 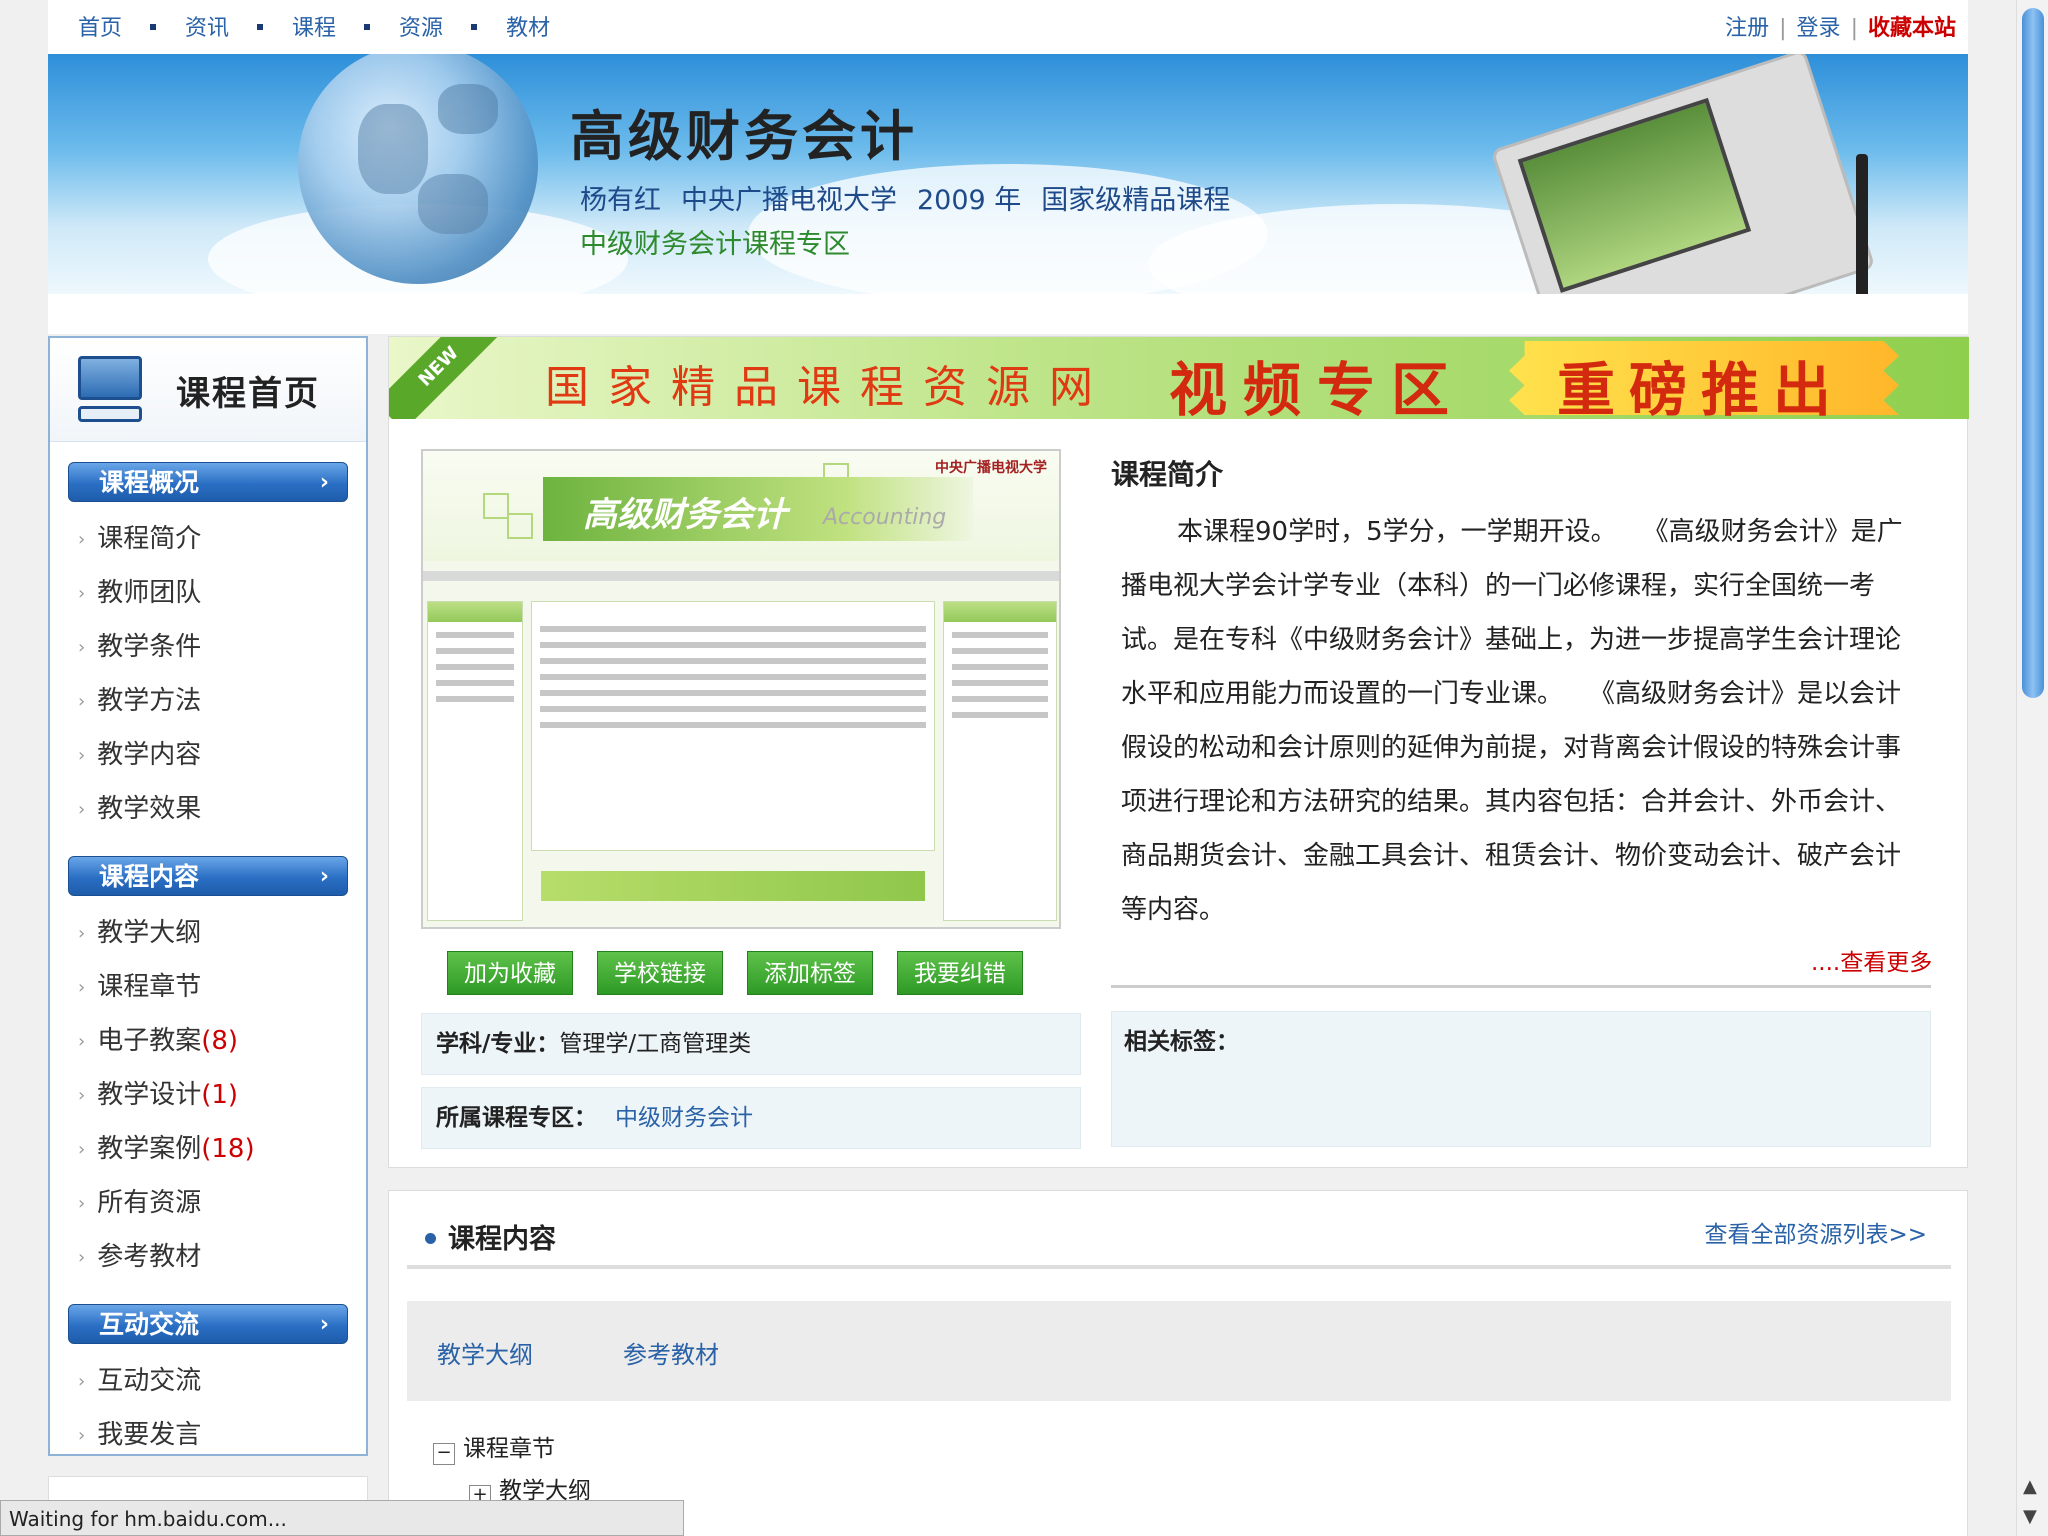 I want to click on nav-link-textbooks: 教材, so click(x=528, y=28).